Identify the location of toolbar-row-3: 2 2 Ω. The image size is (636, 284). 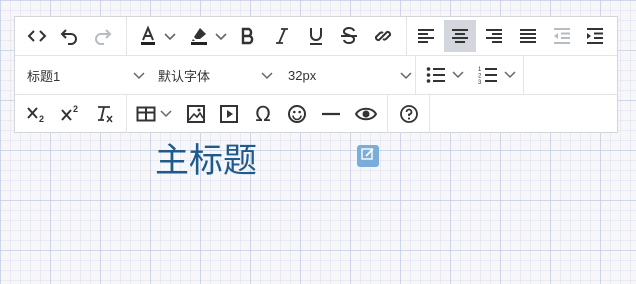
(316, 114).